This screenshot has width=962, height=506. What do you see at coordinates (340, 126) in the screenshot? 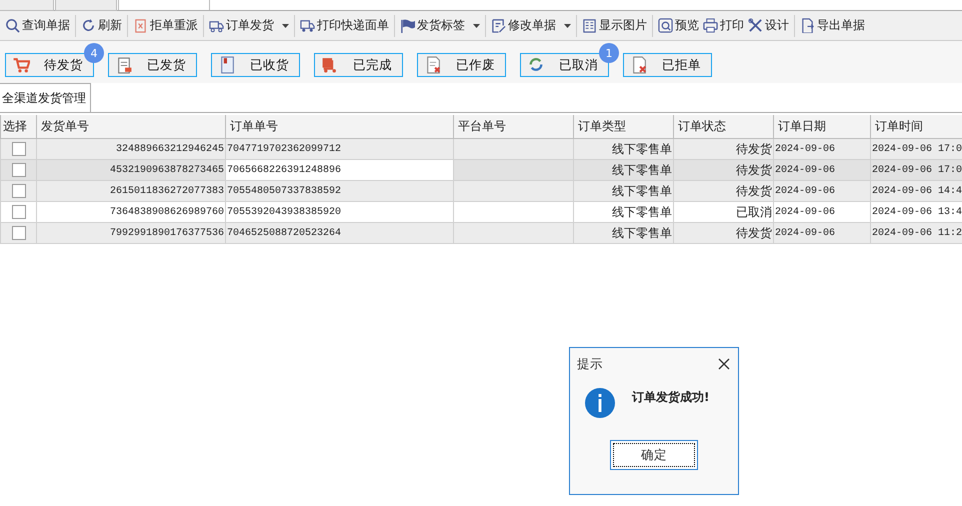
I see `column-header: 订单单号` at bounding box center [340, 126].